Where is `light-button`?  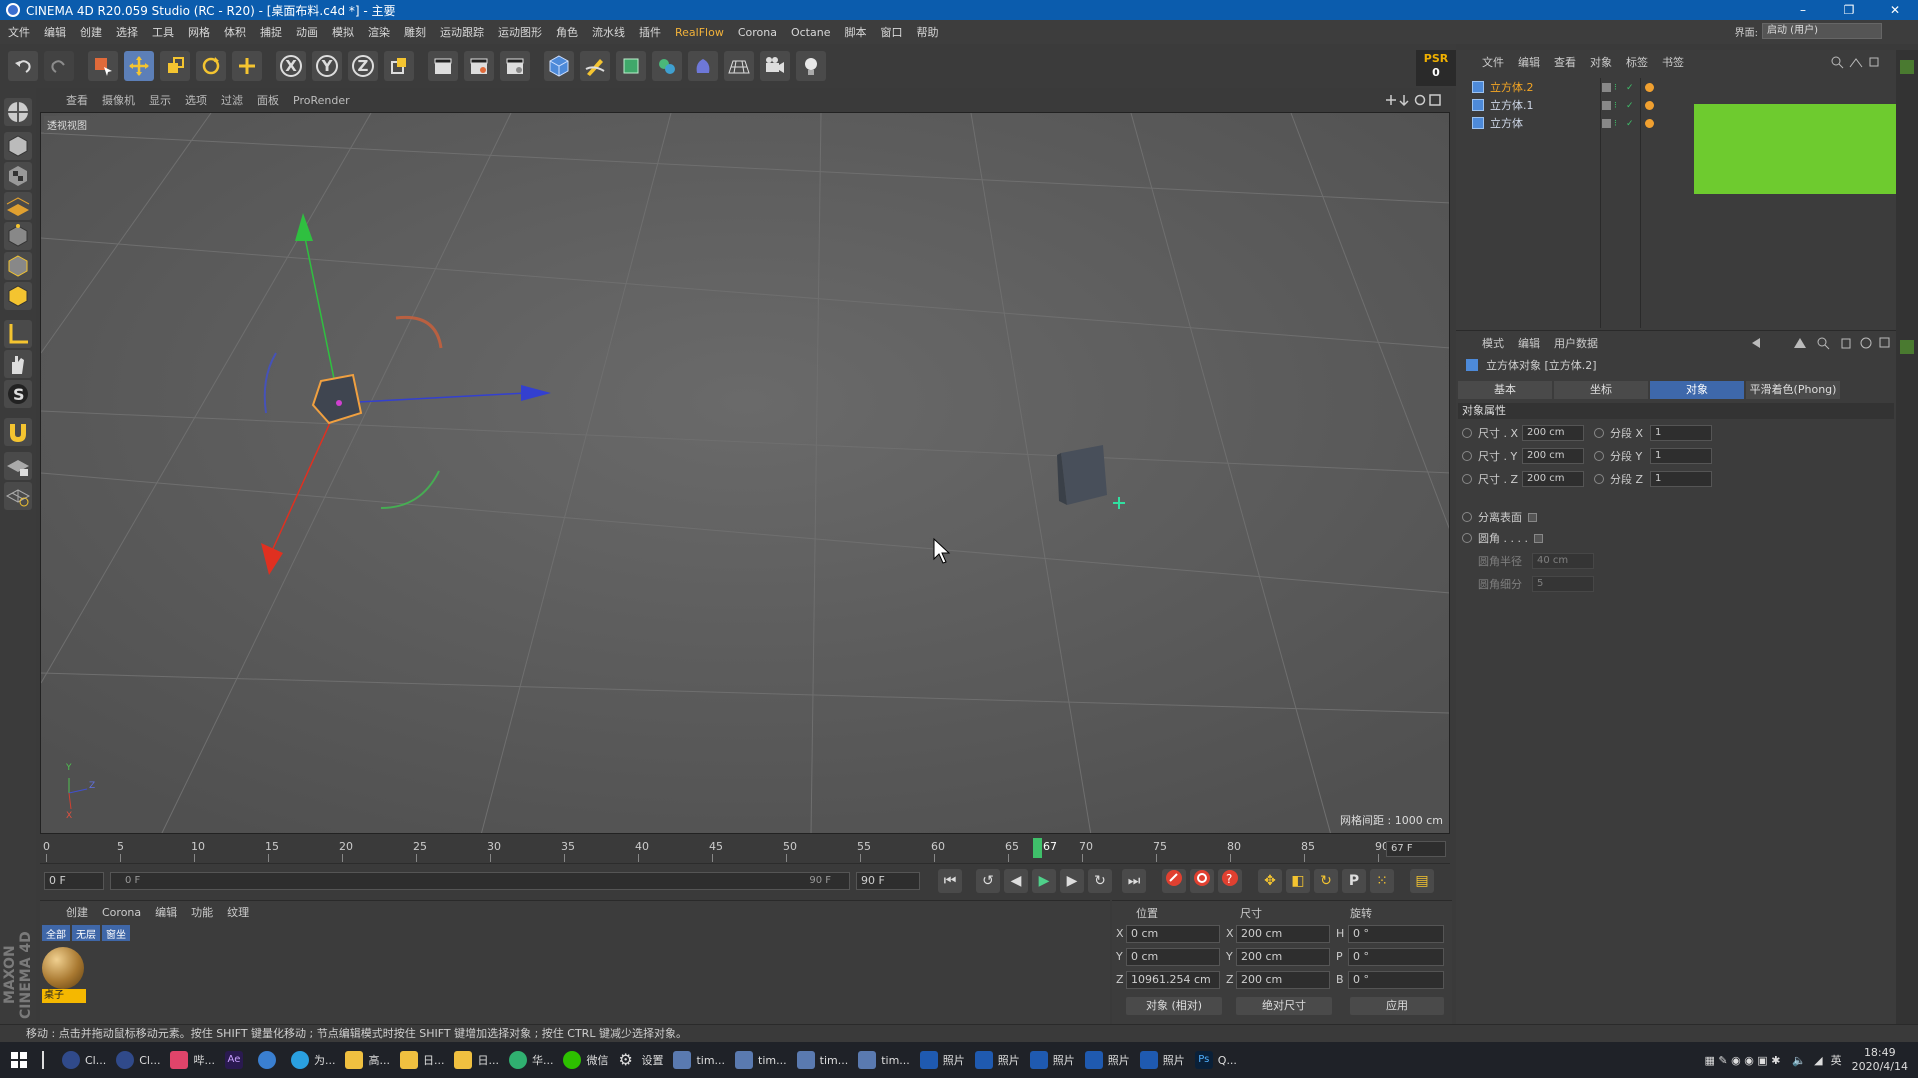 light-button is located at coordinates (811, 66).